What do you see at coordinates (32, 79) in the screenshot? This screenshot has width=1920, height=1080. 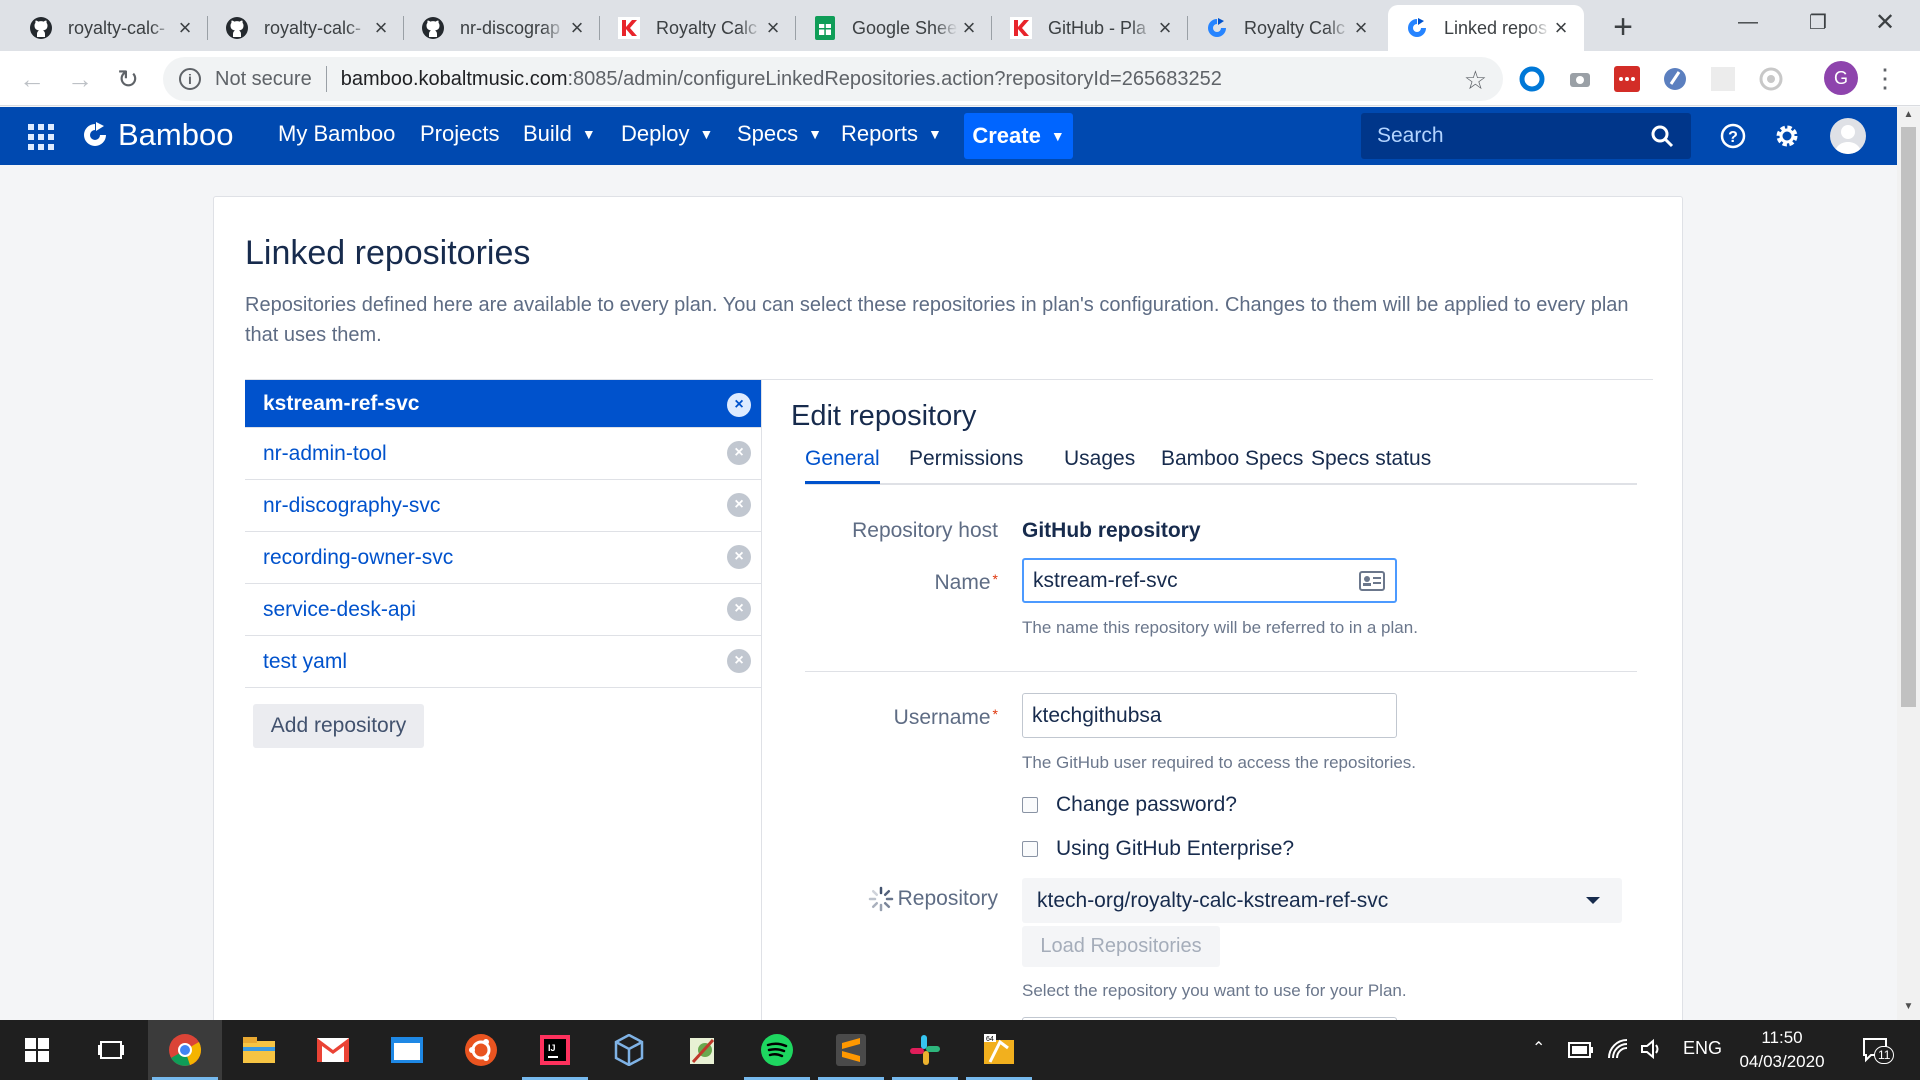 I see `back-icon: ←` at bounding box center [32, 79].